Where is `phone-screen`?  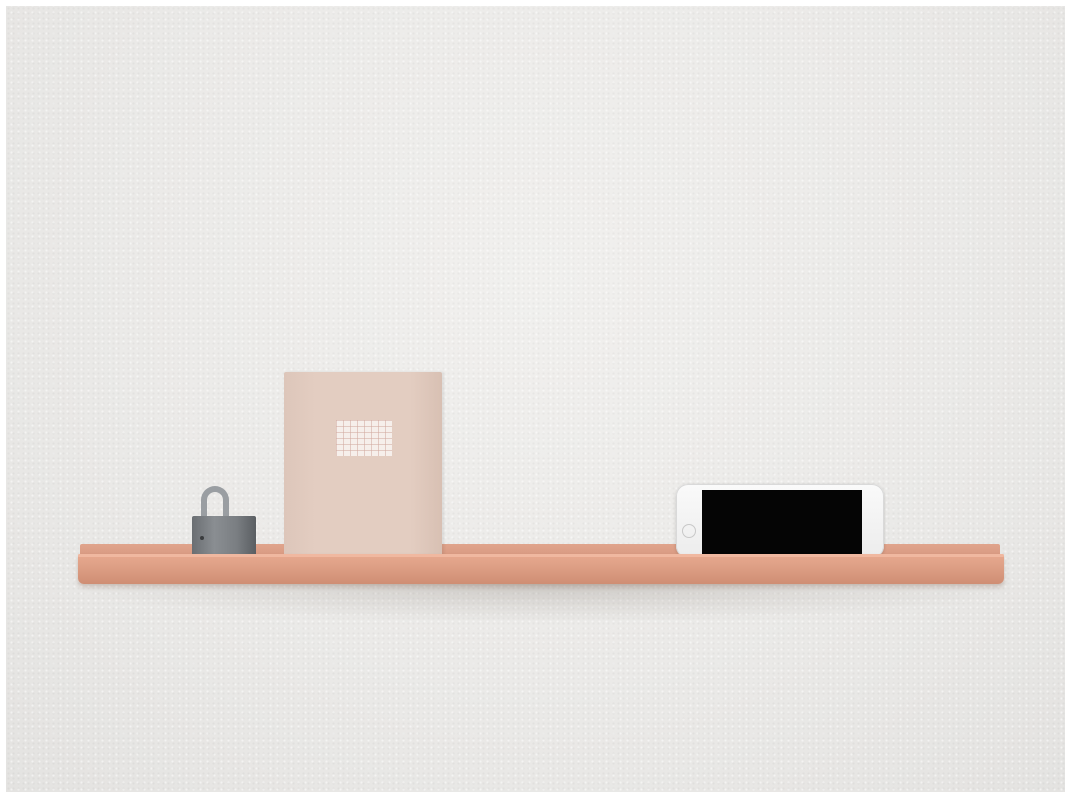
phone-screen is located at coordinates (782, 524).